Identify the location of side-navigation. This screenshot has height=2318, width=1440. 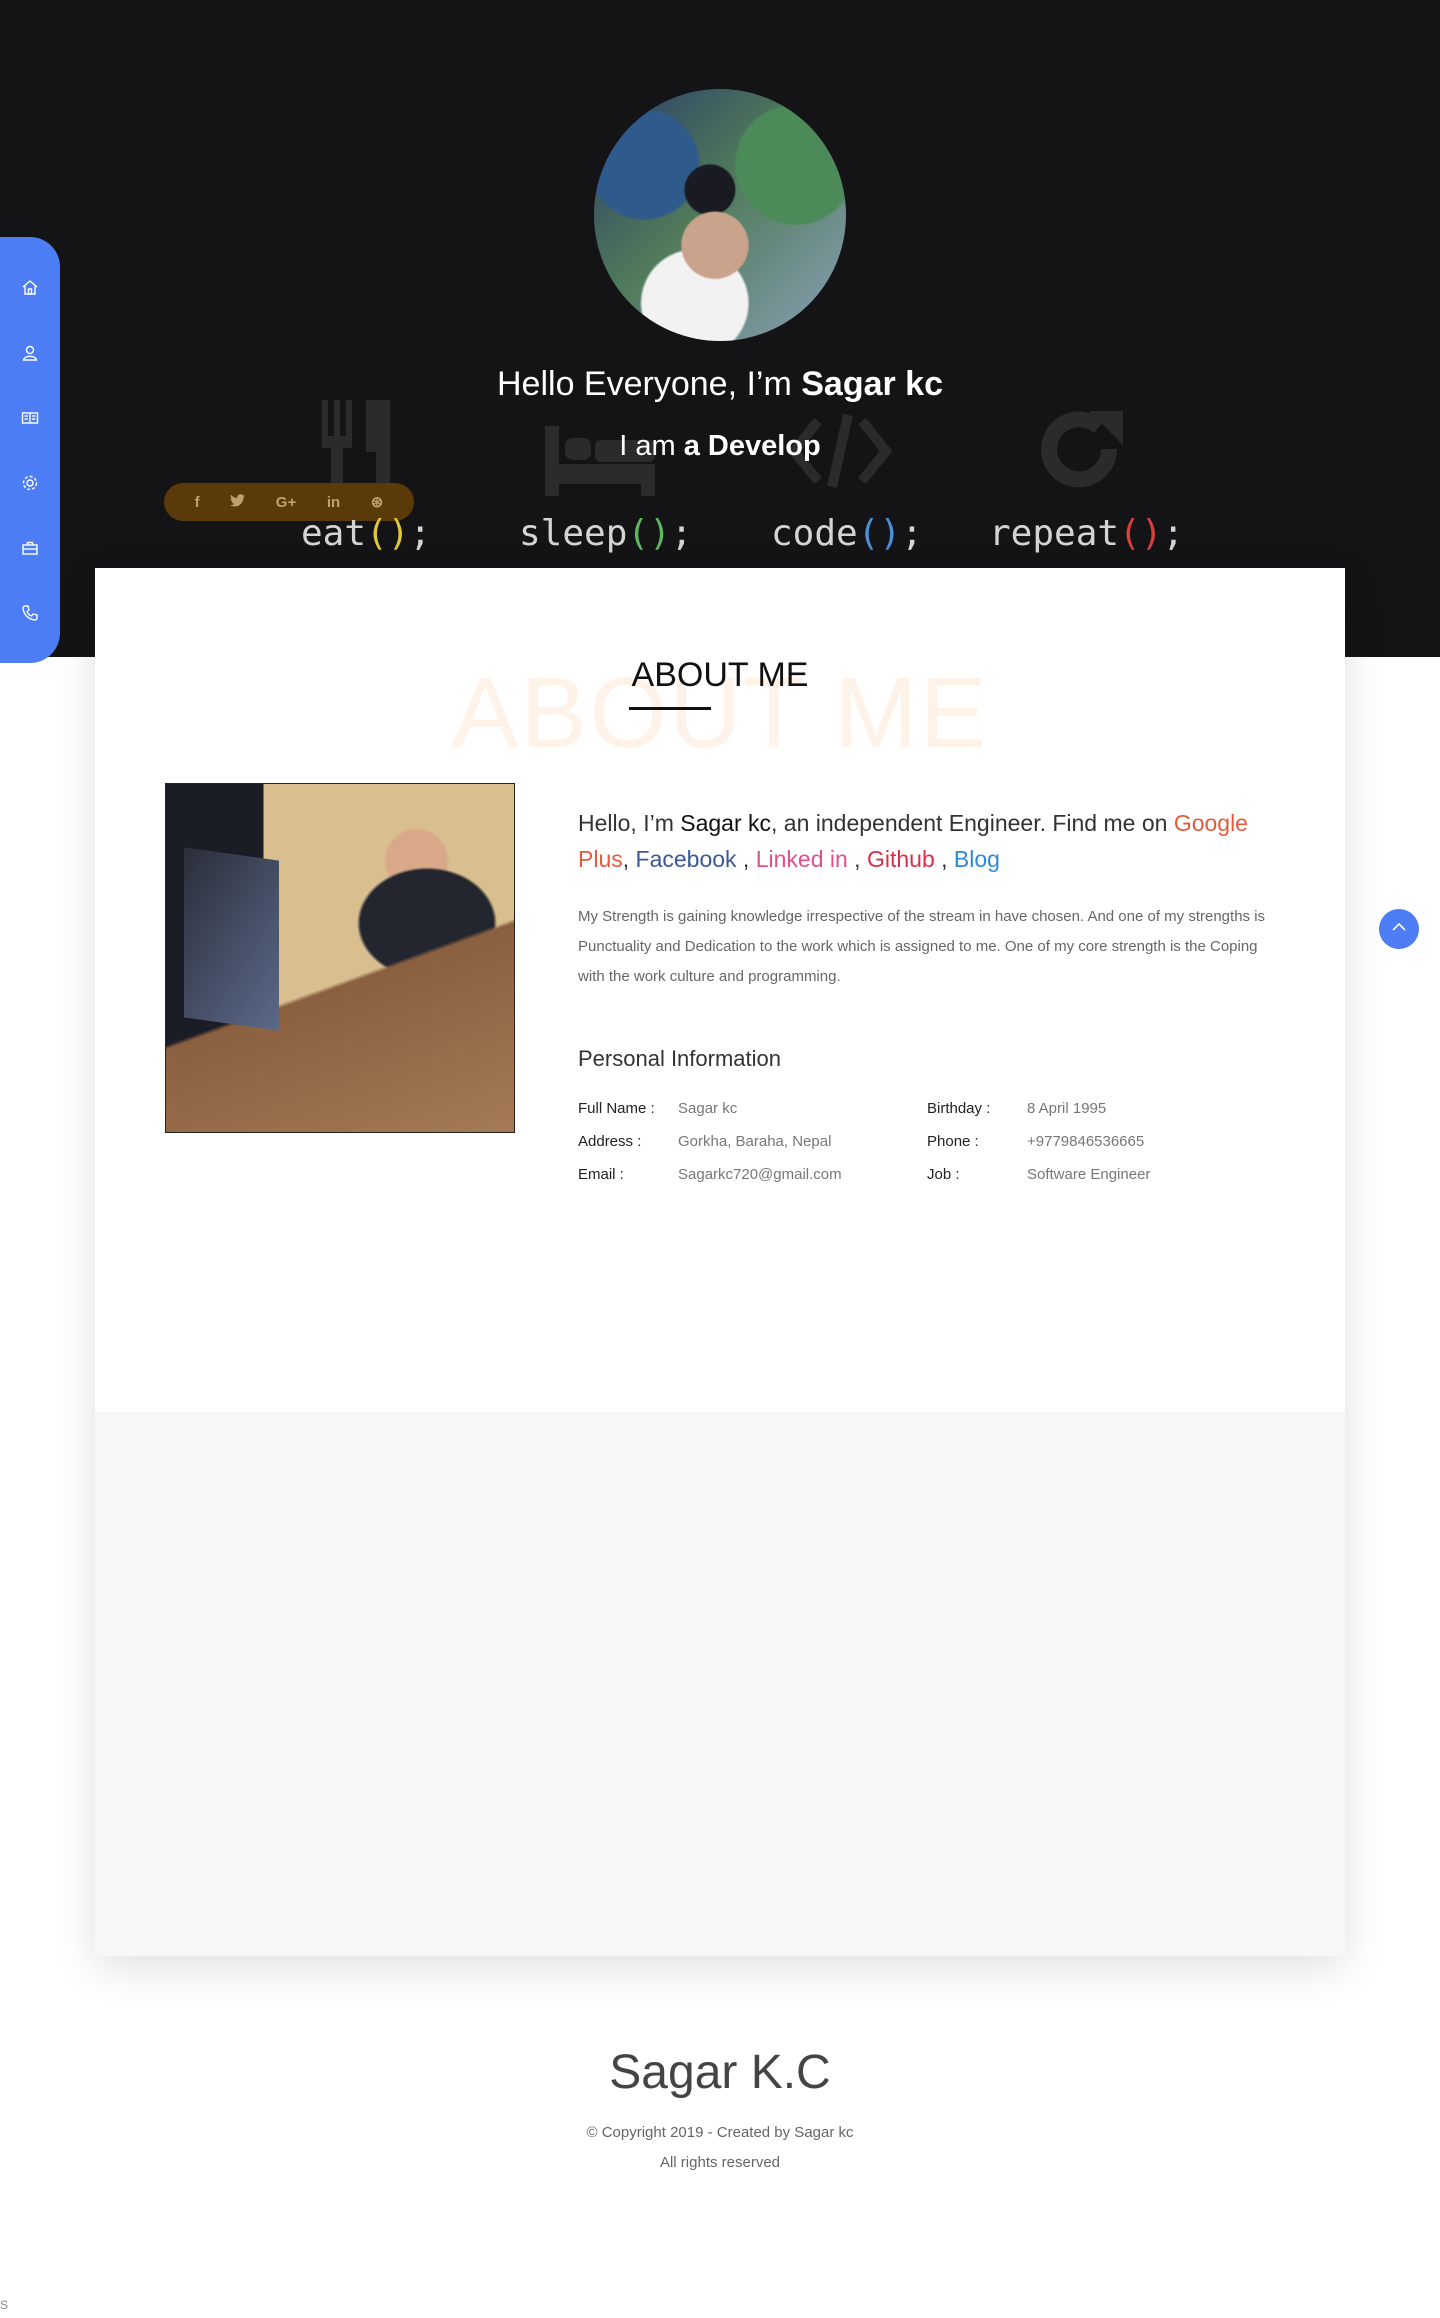
(30, 450).